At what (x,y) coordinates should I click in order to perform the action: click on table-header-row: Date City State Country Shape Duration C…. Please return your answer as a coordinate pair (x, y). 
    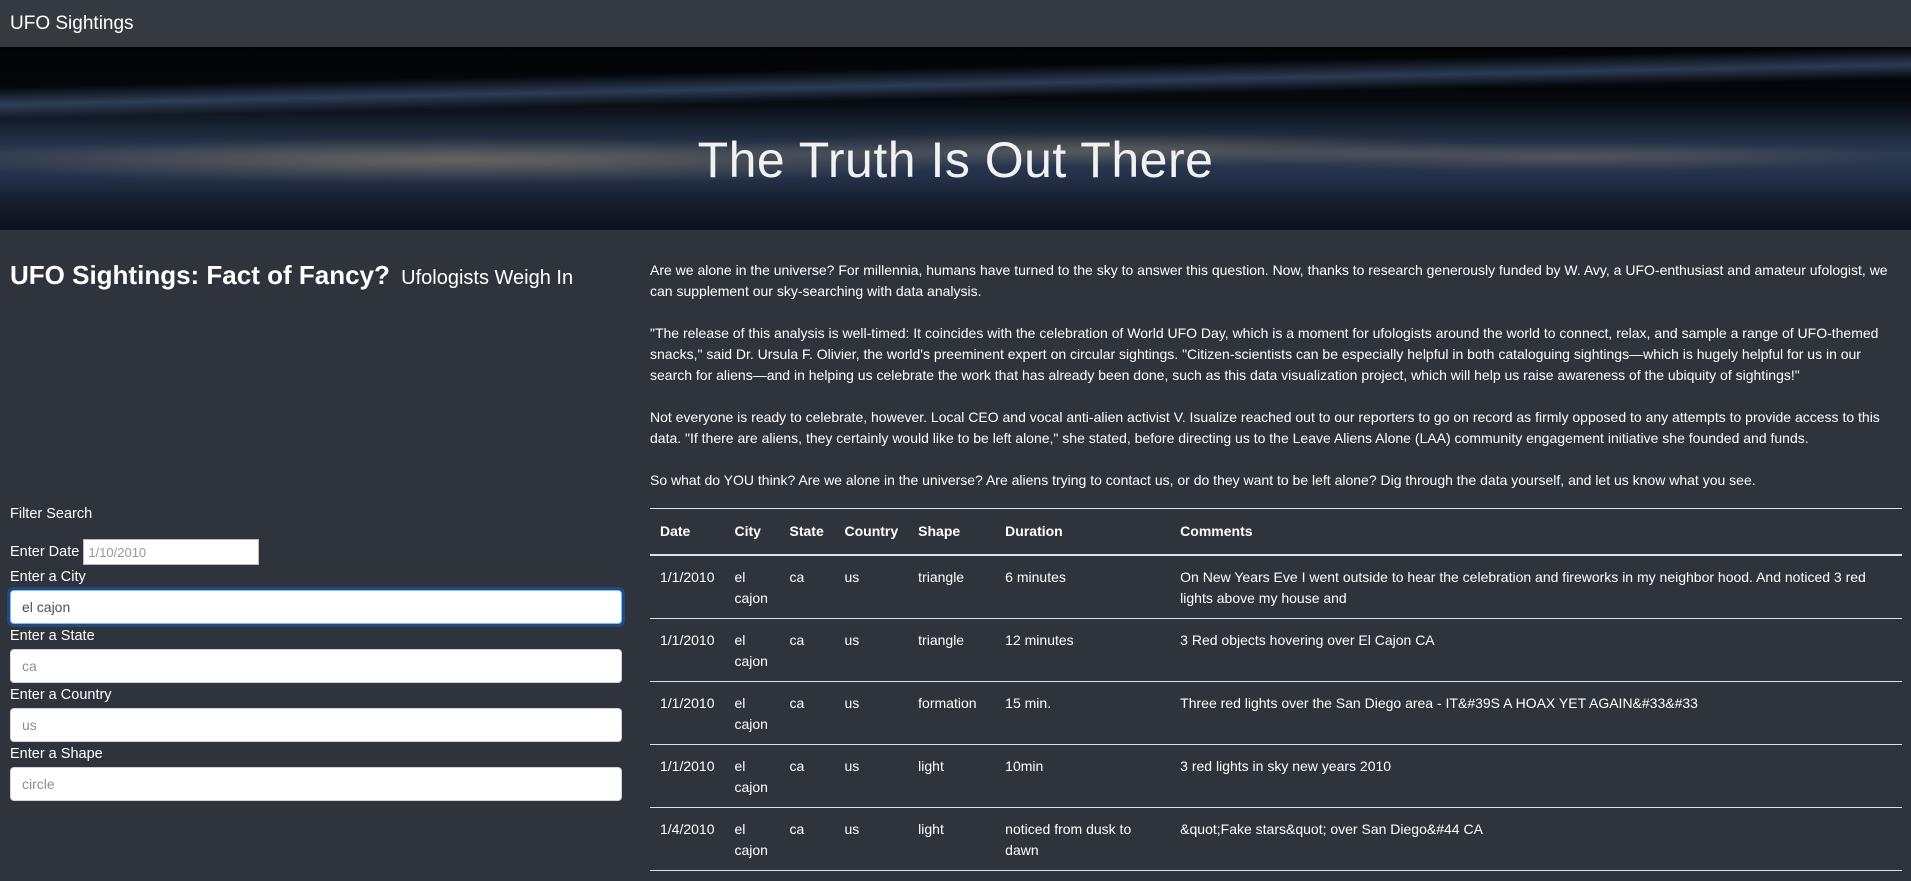
    Looking at the image, I should click on (1276, 532).